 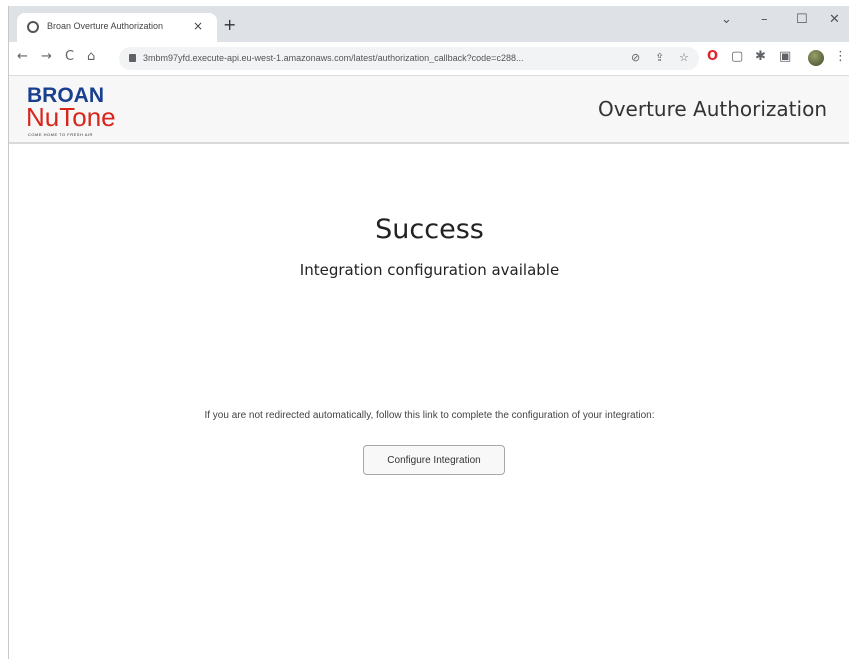 I want to click on success-subtitle: Integration configuration available, so click(x=429, y=270).